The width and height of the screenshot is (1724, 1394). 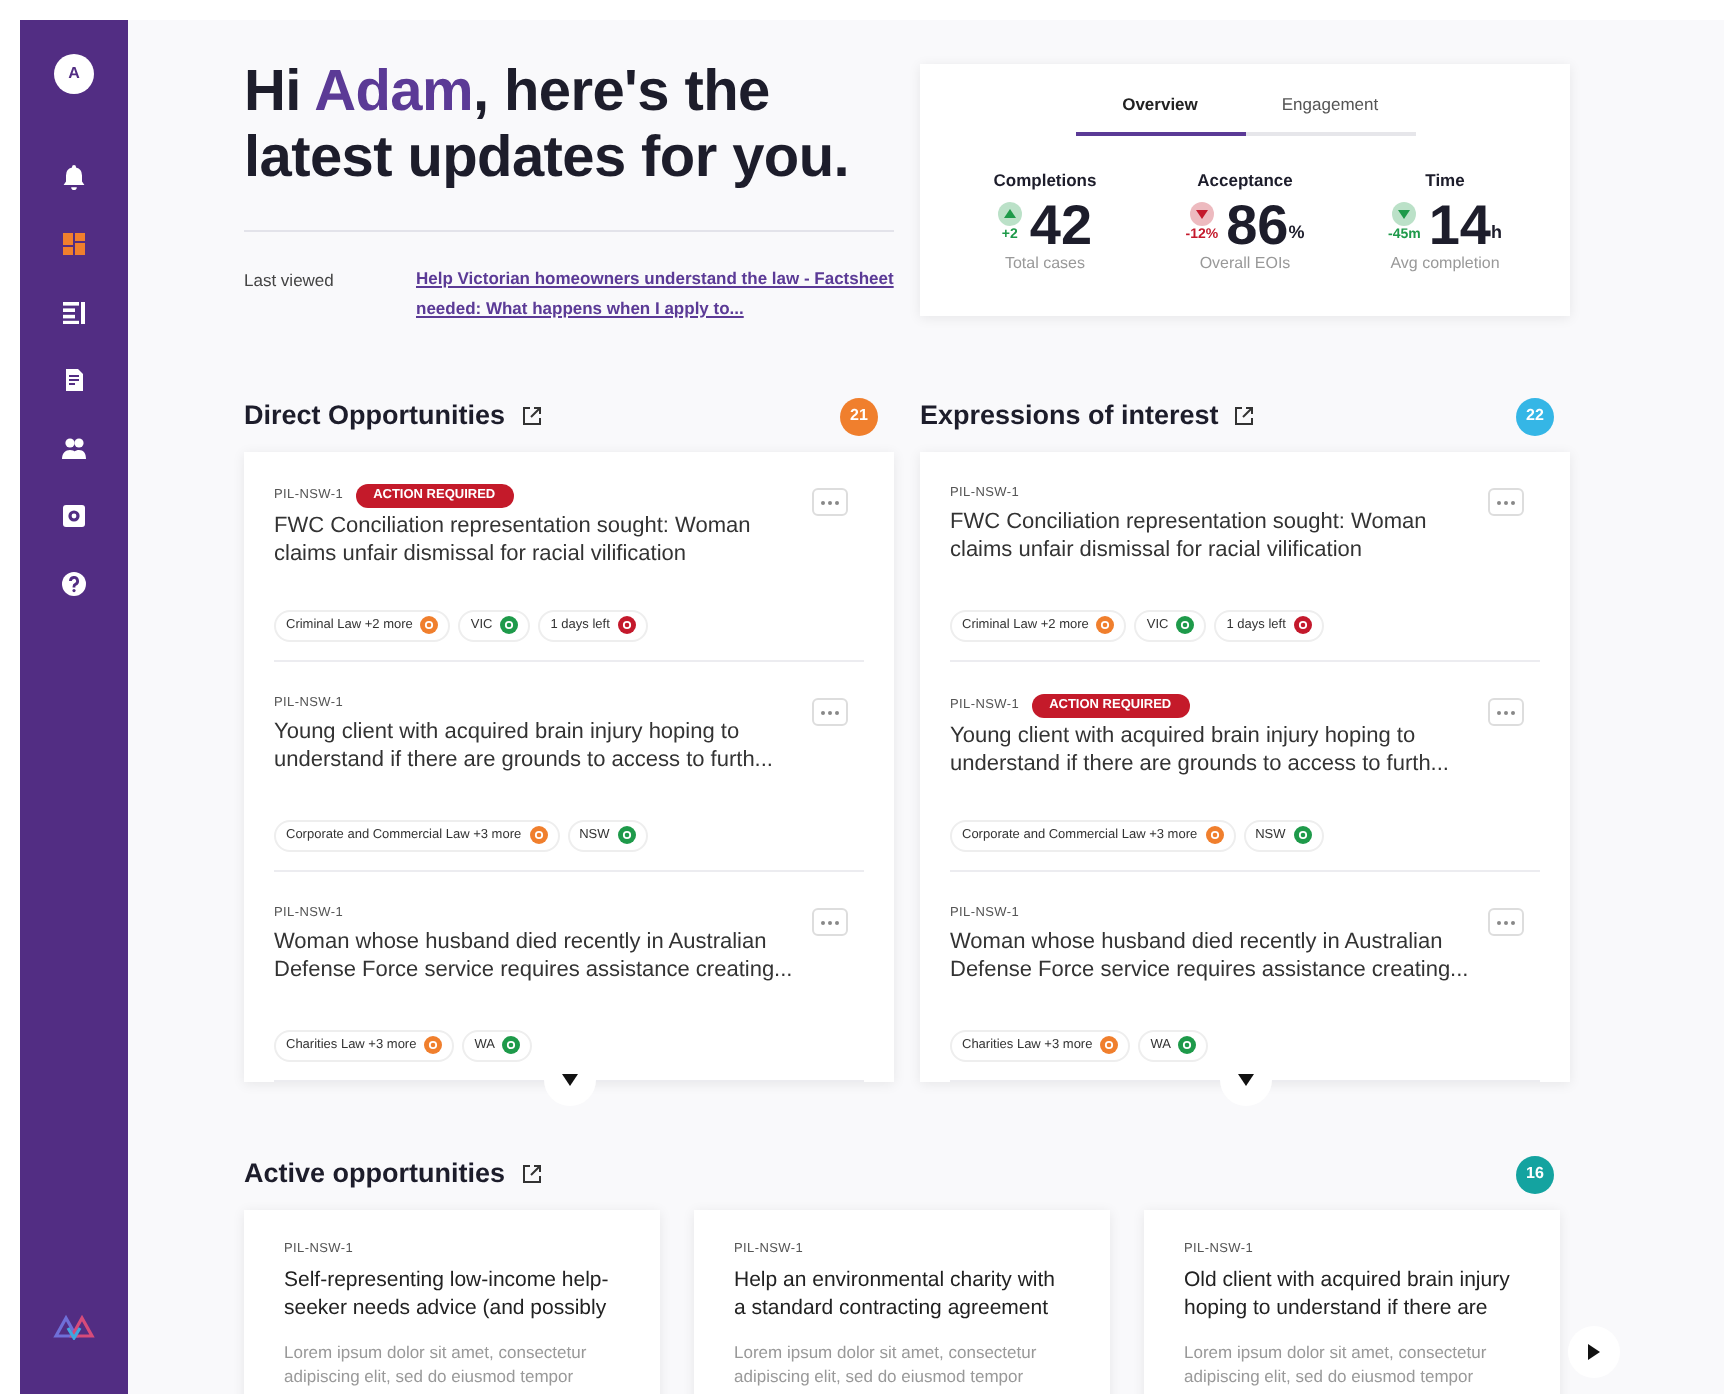 What do you see at coordinates (902, 1293) in the screenshot?
I see `opportunity-title: Help an environmental charity with a standard contracting agreement` at bounding box center [902, 1293].